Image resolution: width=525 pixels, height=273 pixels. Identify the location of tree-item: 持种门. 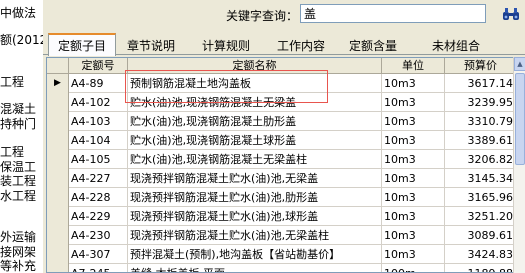
(18, 123).